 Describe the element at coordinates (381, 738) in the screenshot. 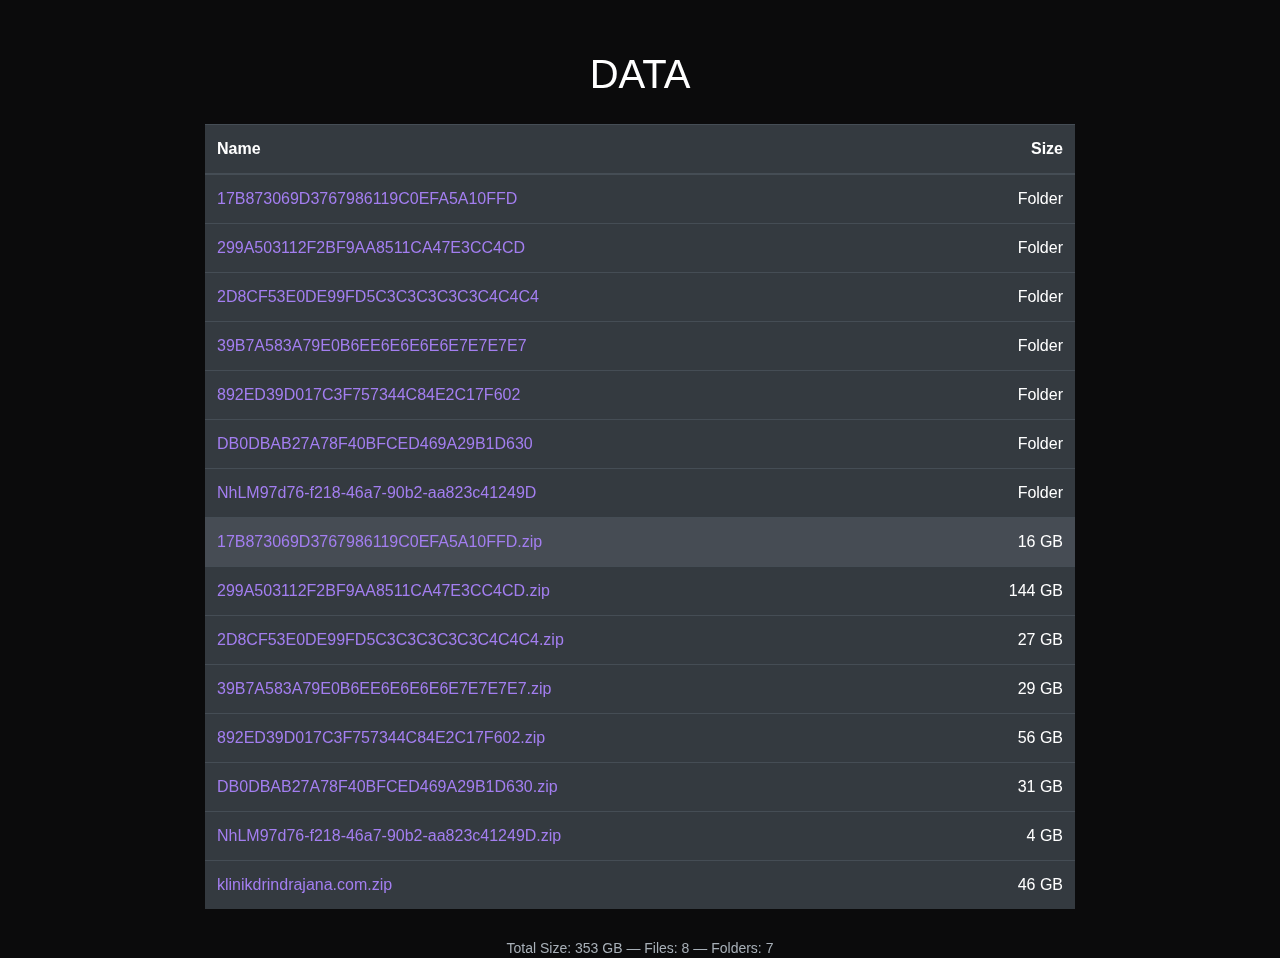

I see `file-link: 892ED39D017C3F757344C84E2C17F602.zip` at that location.